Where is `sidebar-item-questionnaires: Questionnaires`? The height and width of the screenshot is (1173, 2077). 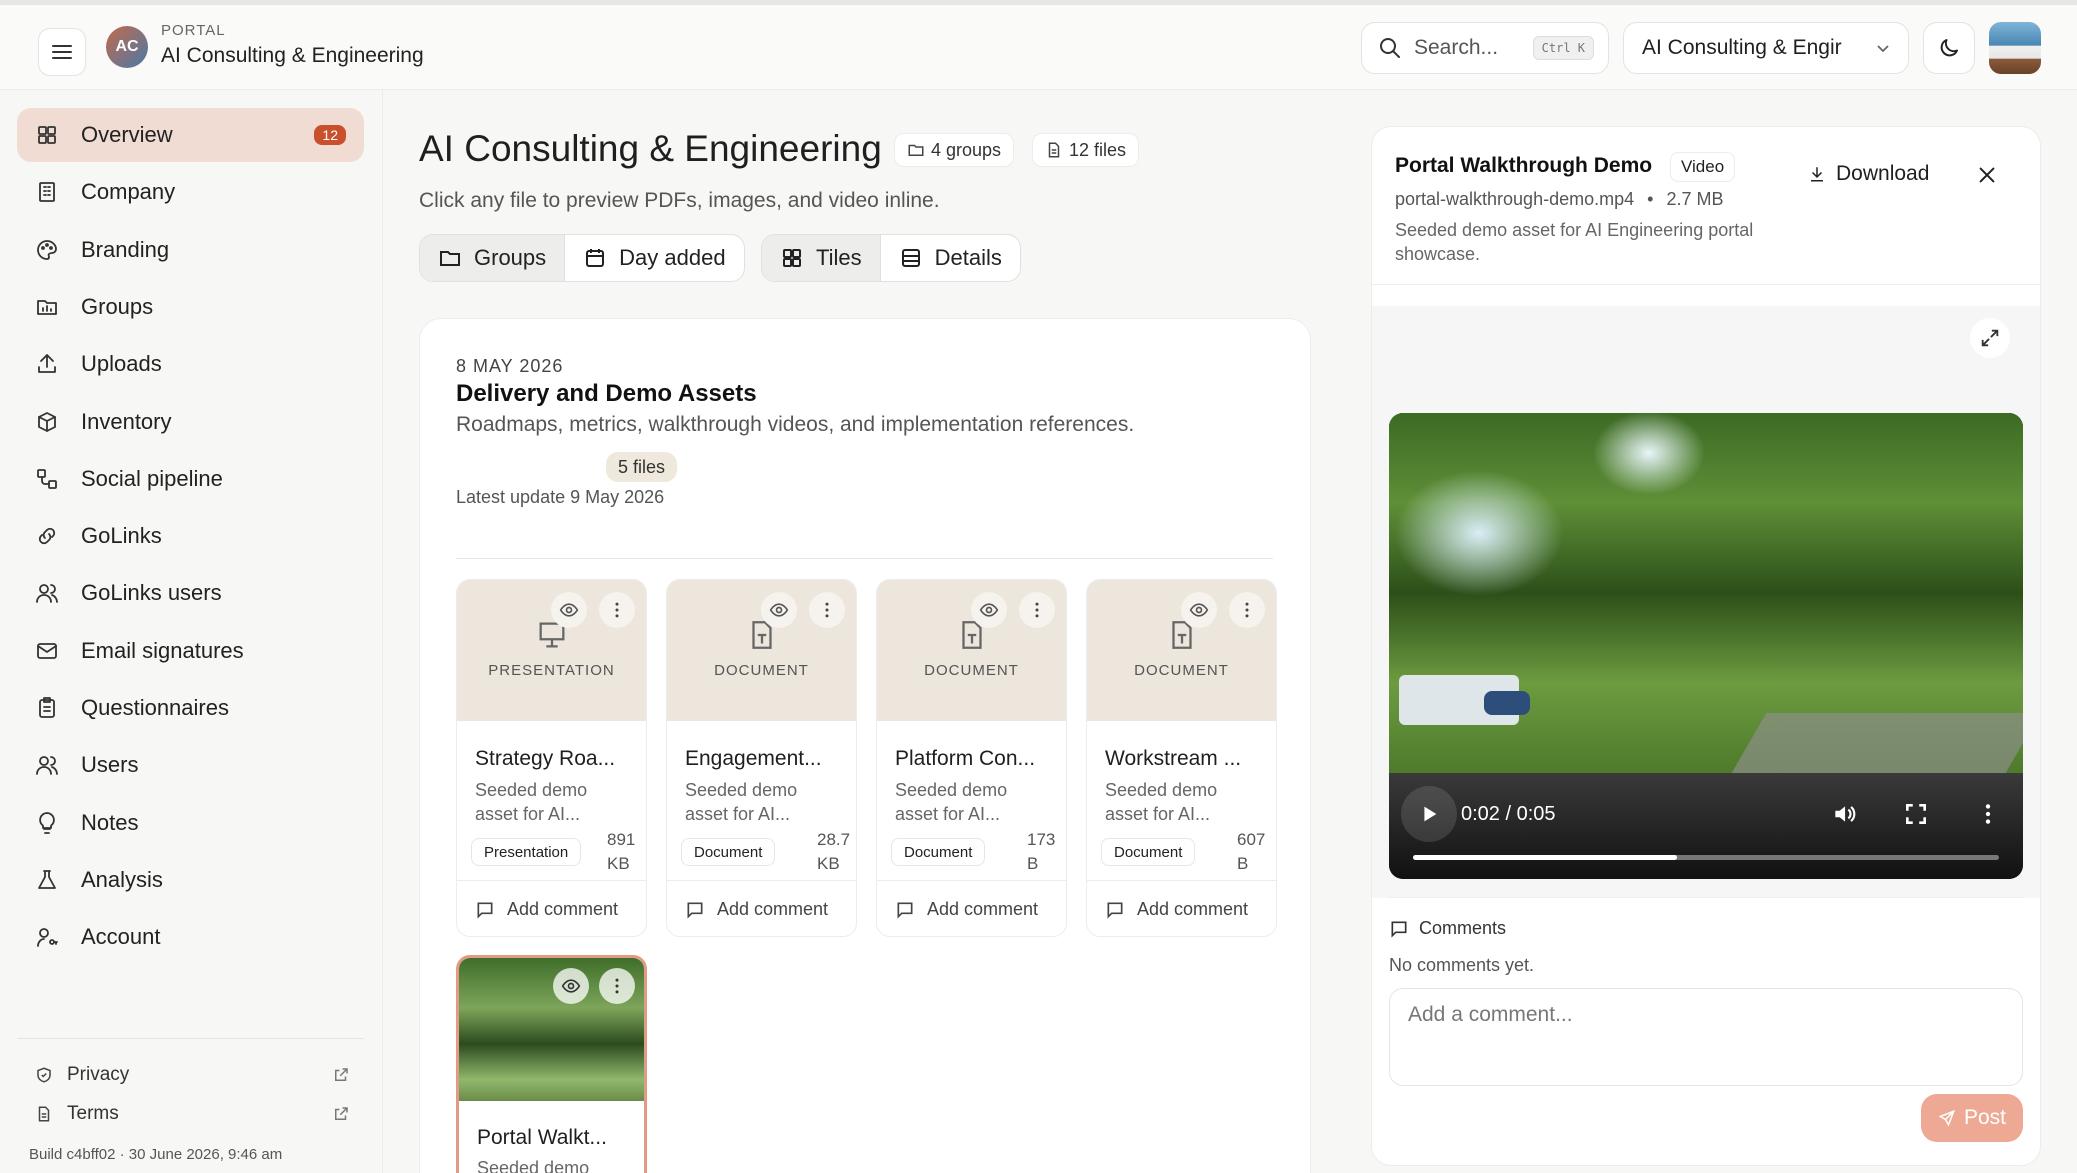 sidebar-item-questionnaires: Questionnaires is located at coordinates (190, 708).